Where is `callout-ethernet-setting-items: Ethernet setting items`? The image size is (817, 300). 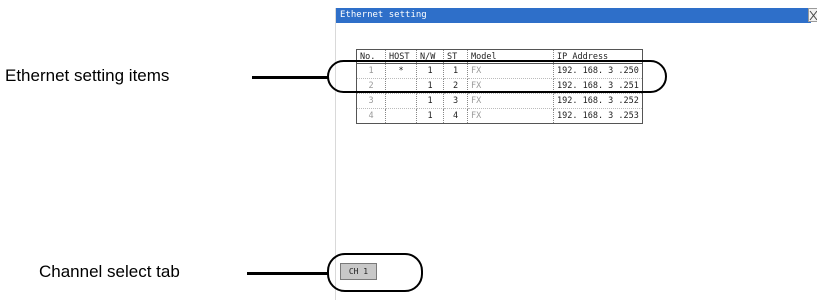
callout-ethernet-setting-items: Ethernet setting items is located at coordinates (87, 75).